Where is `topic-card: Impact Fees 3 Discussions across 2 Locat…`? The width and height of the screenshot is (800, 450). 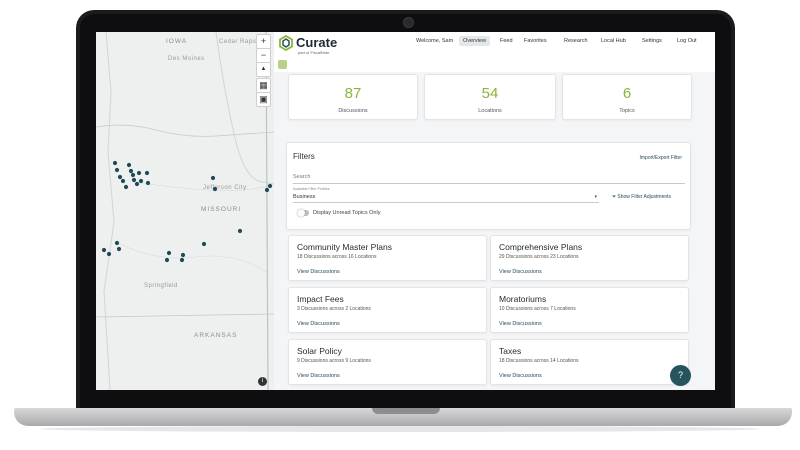
topic-card: Impact Fees 3 Discussions across 2 Locat… is located at coordinates (387, 310).